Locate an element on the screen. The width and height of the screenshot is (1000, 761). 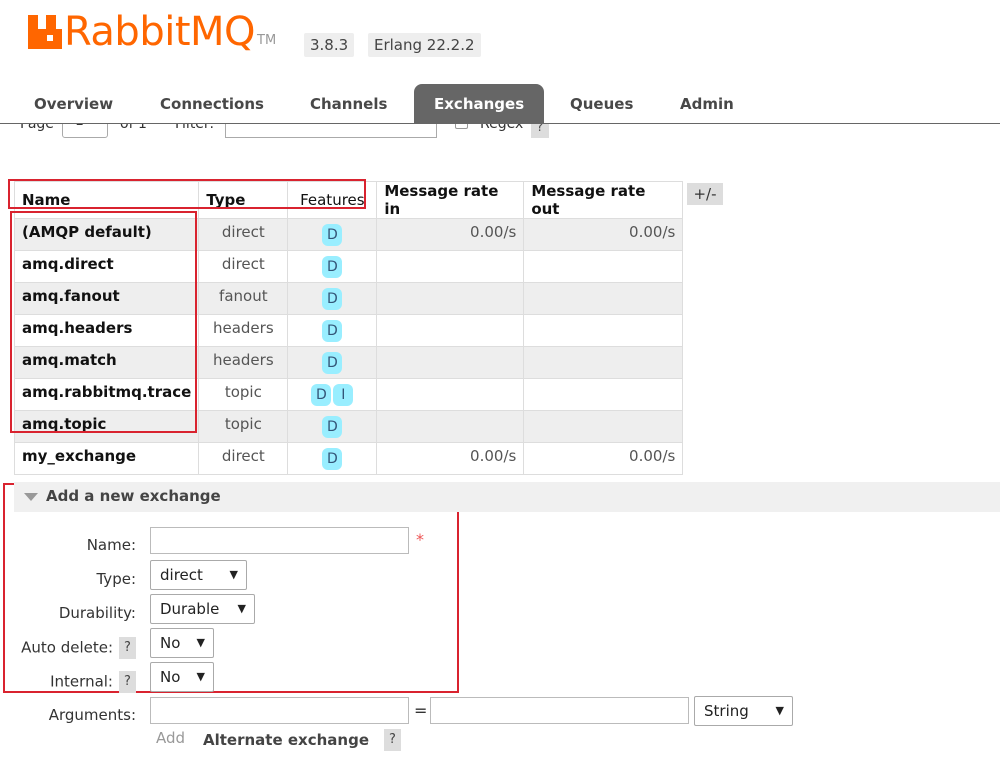
auto-delete-help-icon: ? is located at coordinates (127, 648).